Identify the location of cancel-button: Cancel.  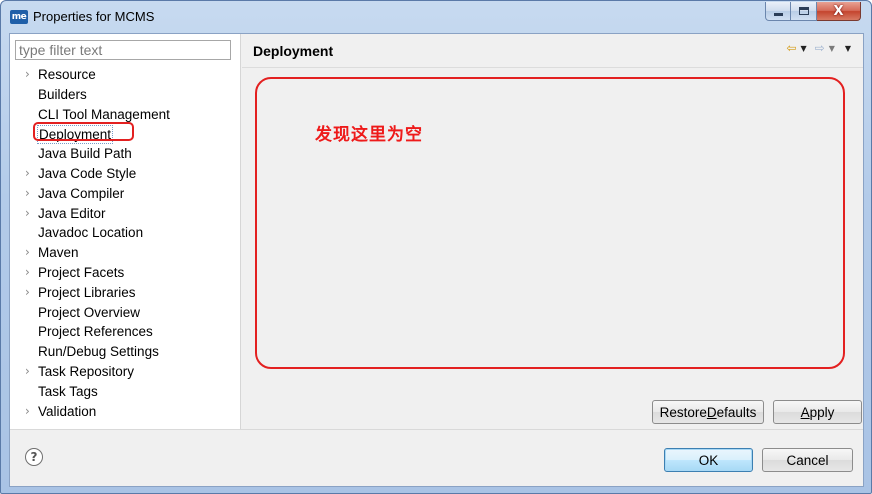
(807, 460).